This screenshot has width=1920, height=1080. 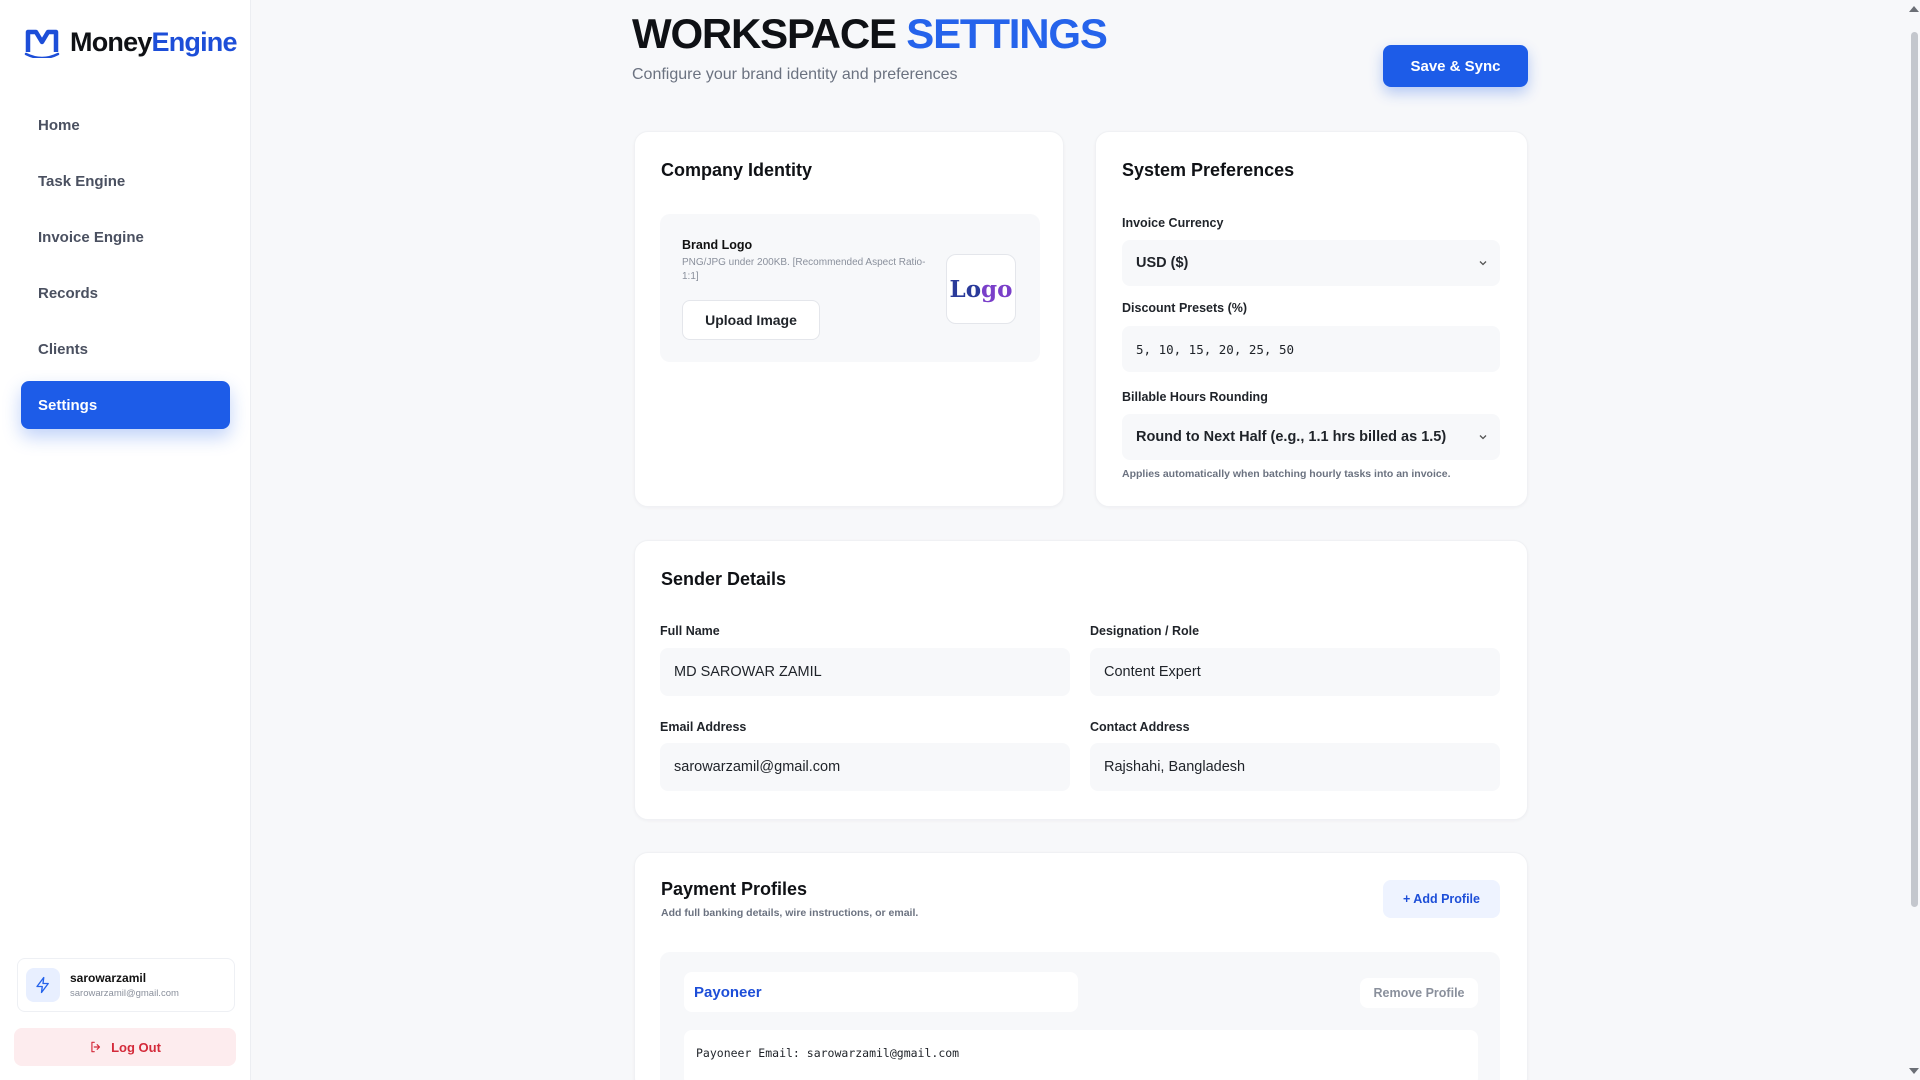 I want to click on remove-profile-button: Remove Profile, so click(x=1419, y=993).